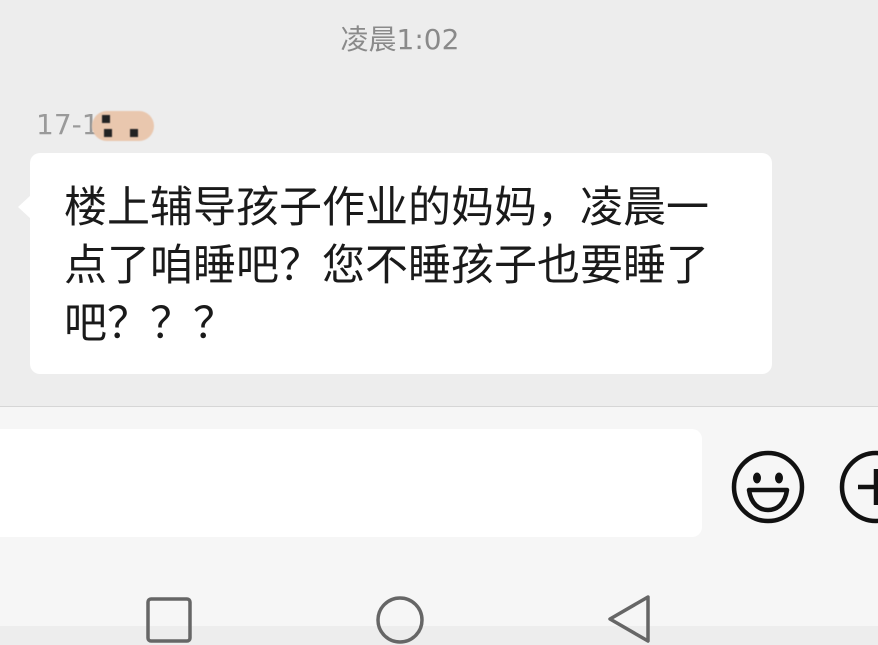 This screenshot has width=878, height=645. Describe the element at coordinates (169, 620) in the screenshot. I see `square-icon` at that location.